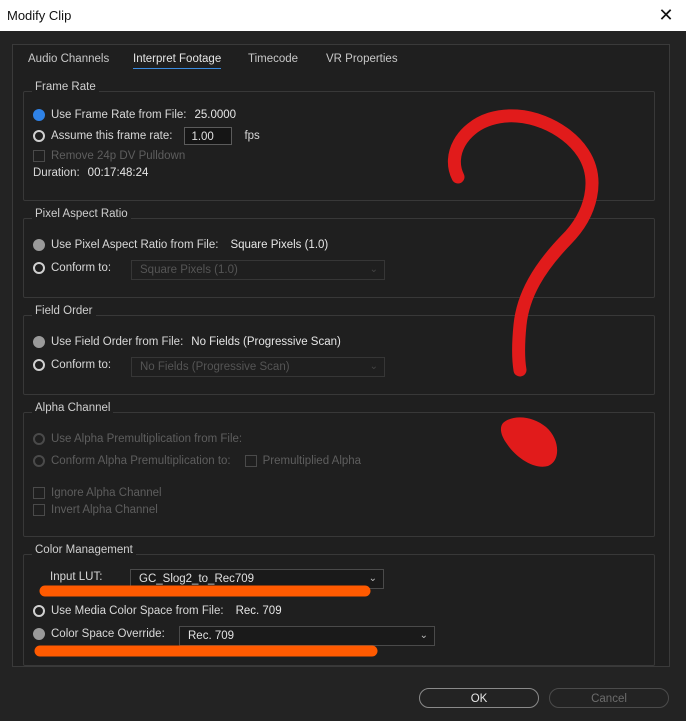  I want to click on duration-value: 00:17:48:24, so click(118, 173).